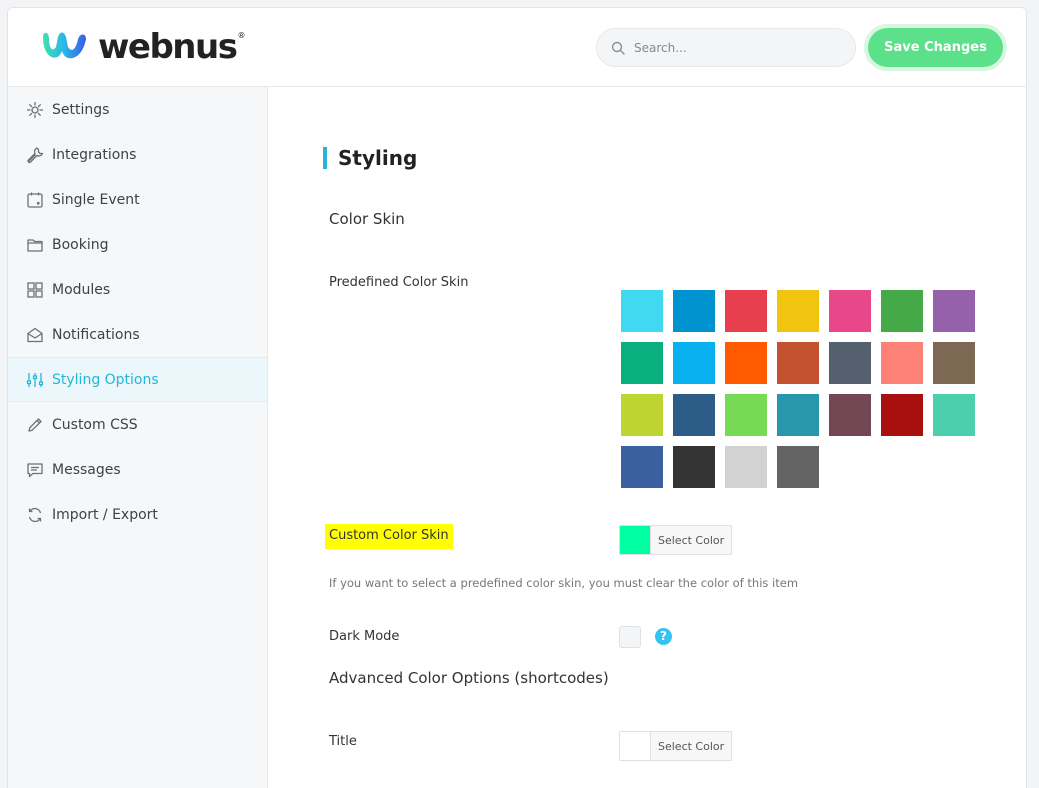  I want to click on webnus-logo: webnus ®, so click(142, 47).